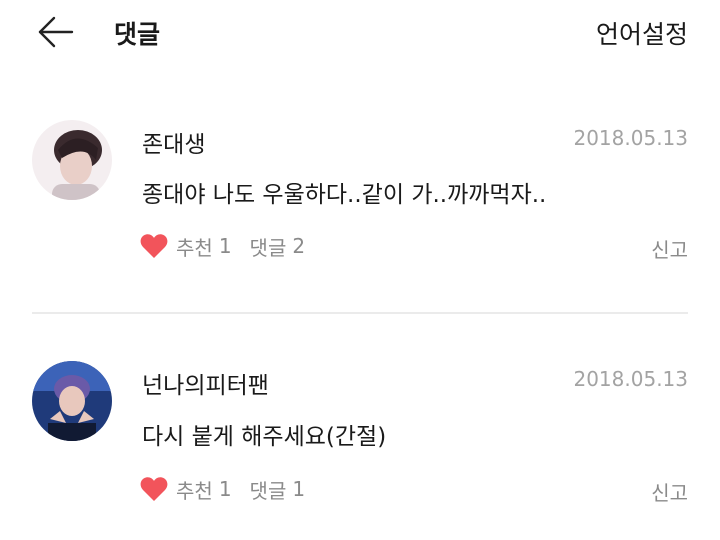 The width and height of the screenshot is (720, 540). What do you see at coordinates (225, 489) in the screenshot?
I see `like-count: 1` at bounding box center [225, 489].